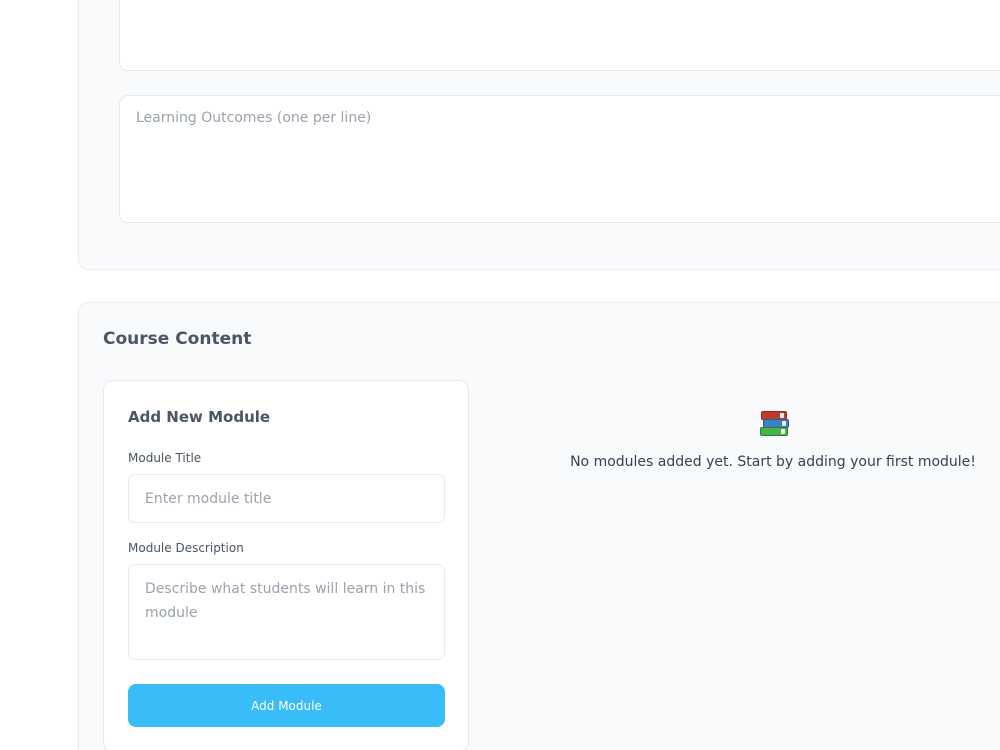 The width and height of the screenshot is (1000, 750). Describe the element at coordinates (177, 339) in the screenshot. I see `section-title: Course Content` at that location.